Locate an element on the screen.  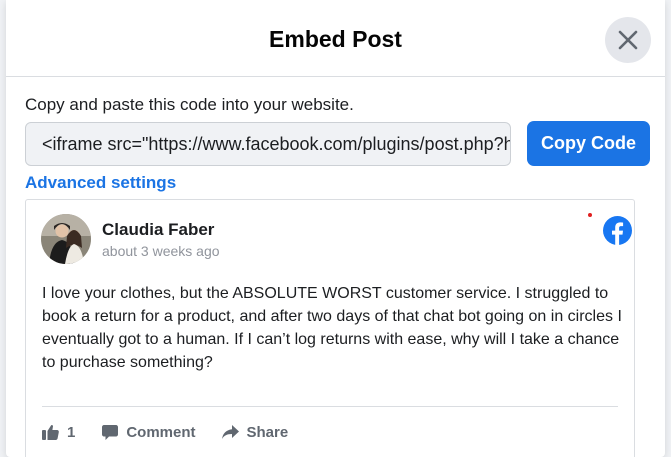
avatar is located at coordinates (66, 239).